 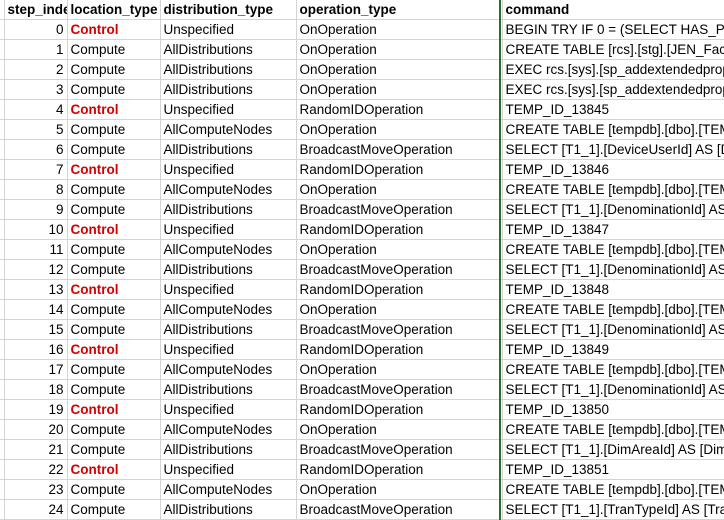 What do you see at coordinates (613, 289) in the screenshot?
I see `command-cell: TEMP_ID_13848` at bounding box center [613, 289].